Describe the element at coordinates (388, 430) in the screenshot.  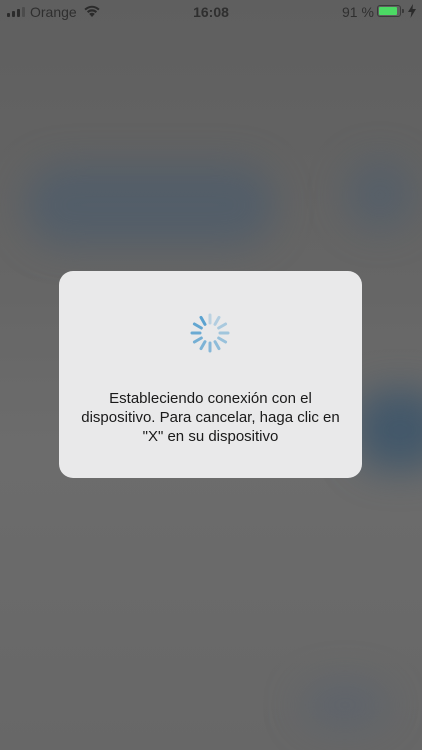
I see `blurred-button-right` at that location.